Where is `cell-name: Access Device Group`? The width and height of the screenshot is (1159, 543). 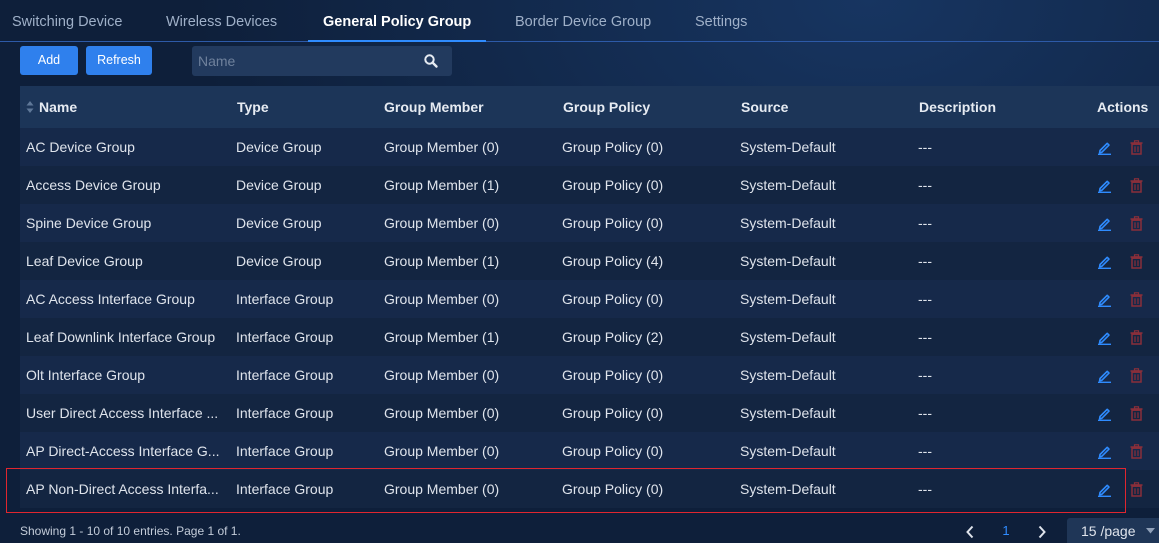 cell-name: Access Device Group is located at coordinates (93, 185).